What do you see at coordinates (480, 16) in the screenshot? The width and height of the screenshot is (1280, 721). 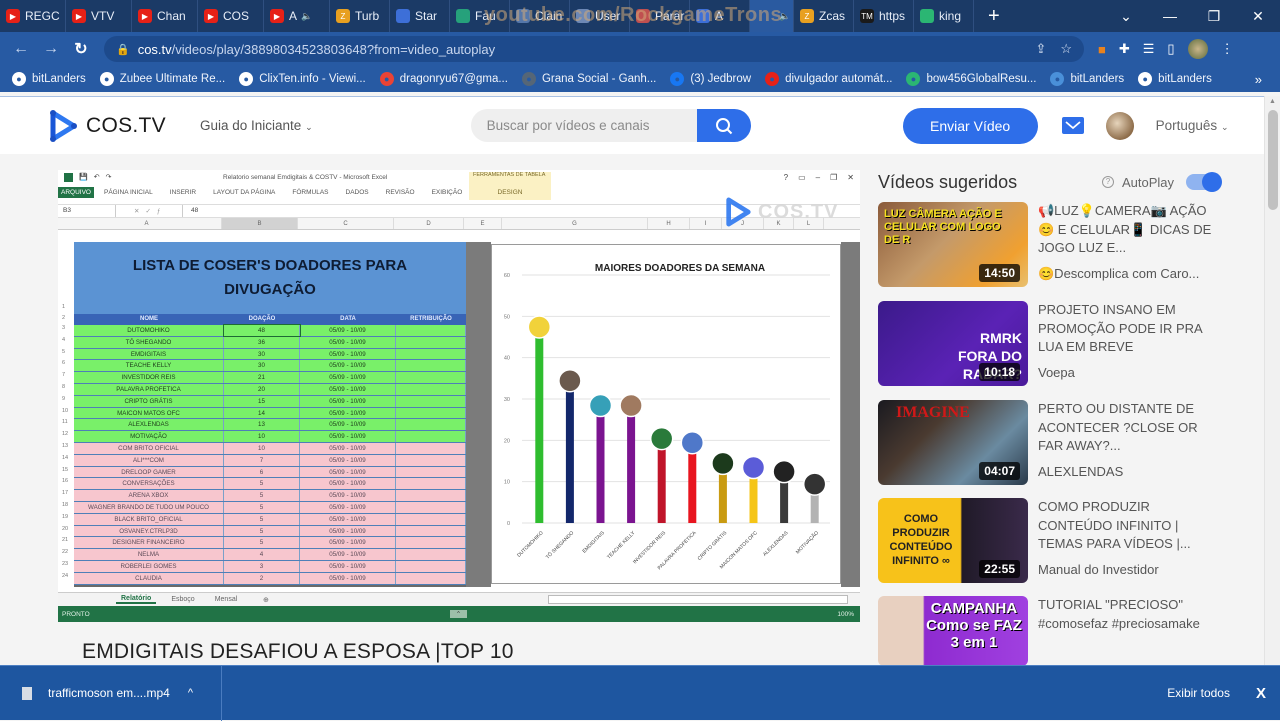 I see `browser-tab: Fau` at bounding box center [480, 16].